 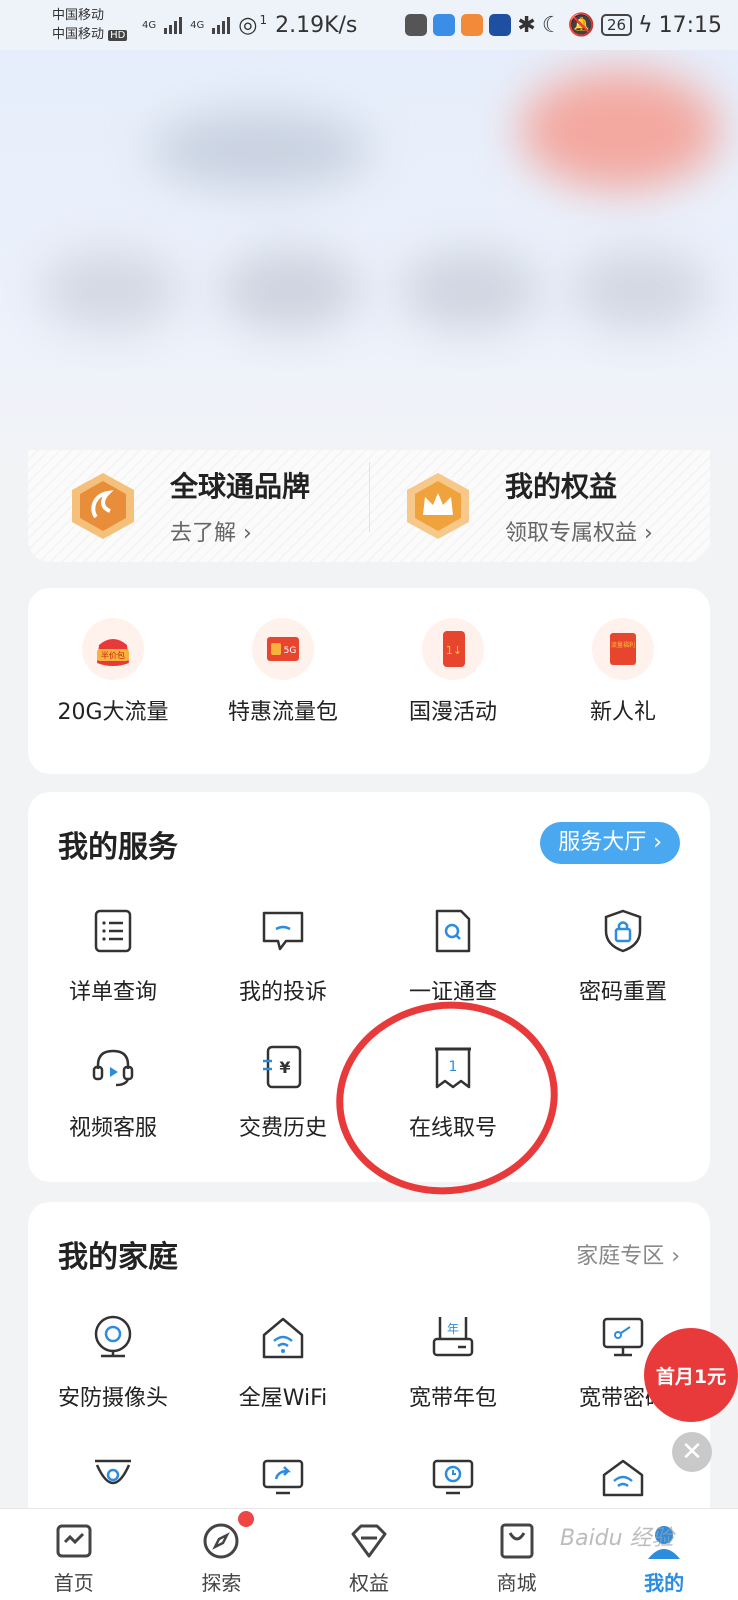 I want to click on service-item: 密码重置, so click(x=623, y=956).